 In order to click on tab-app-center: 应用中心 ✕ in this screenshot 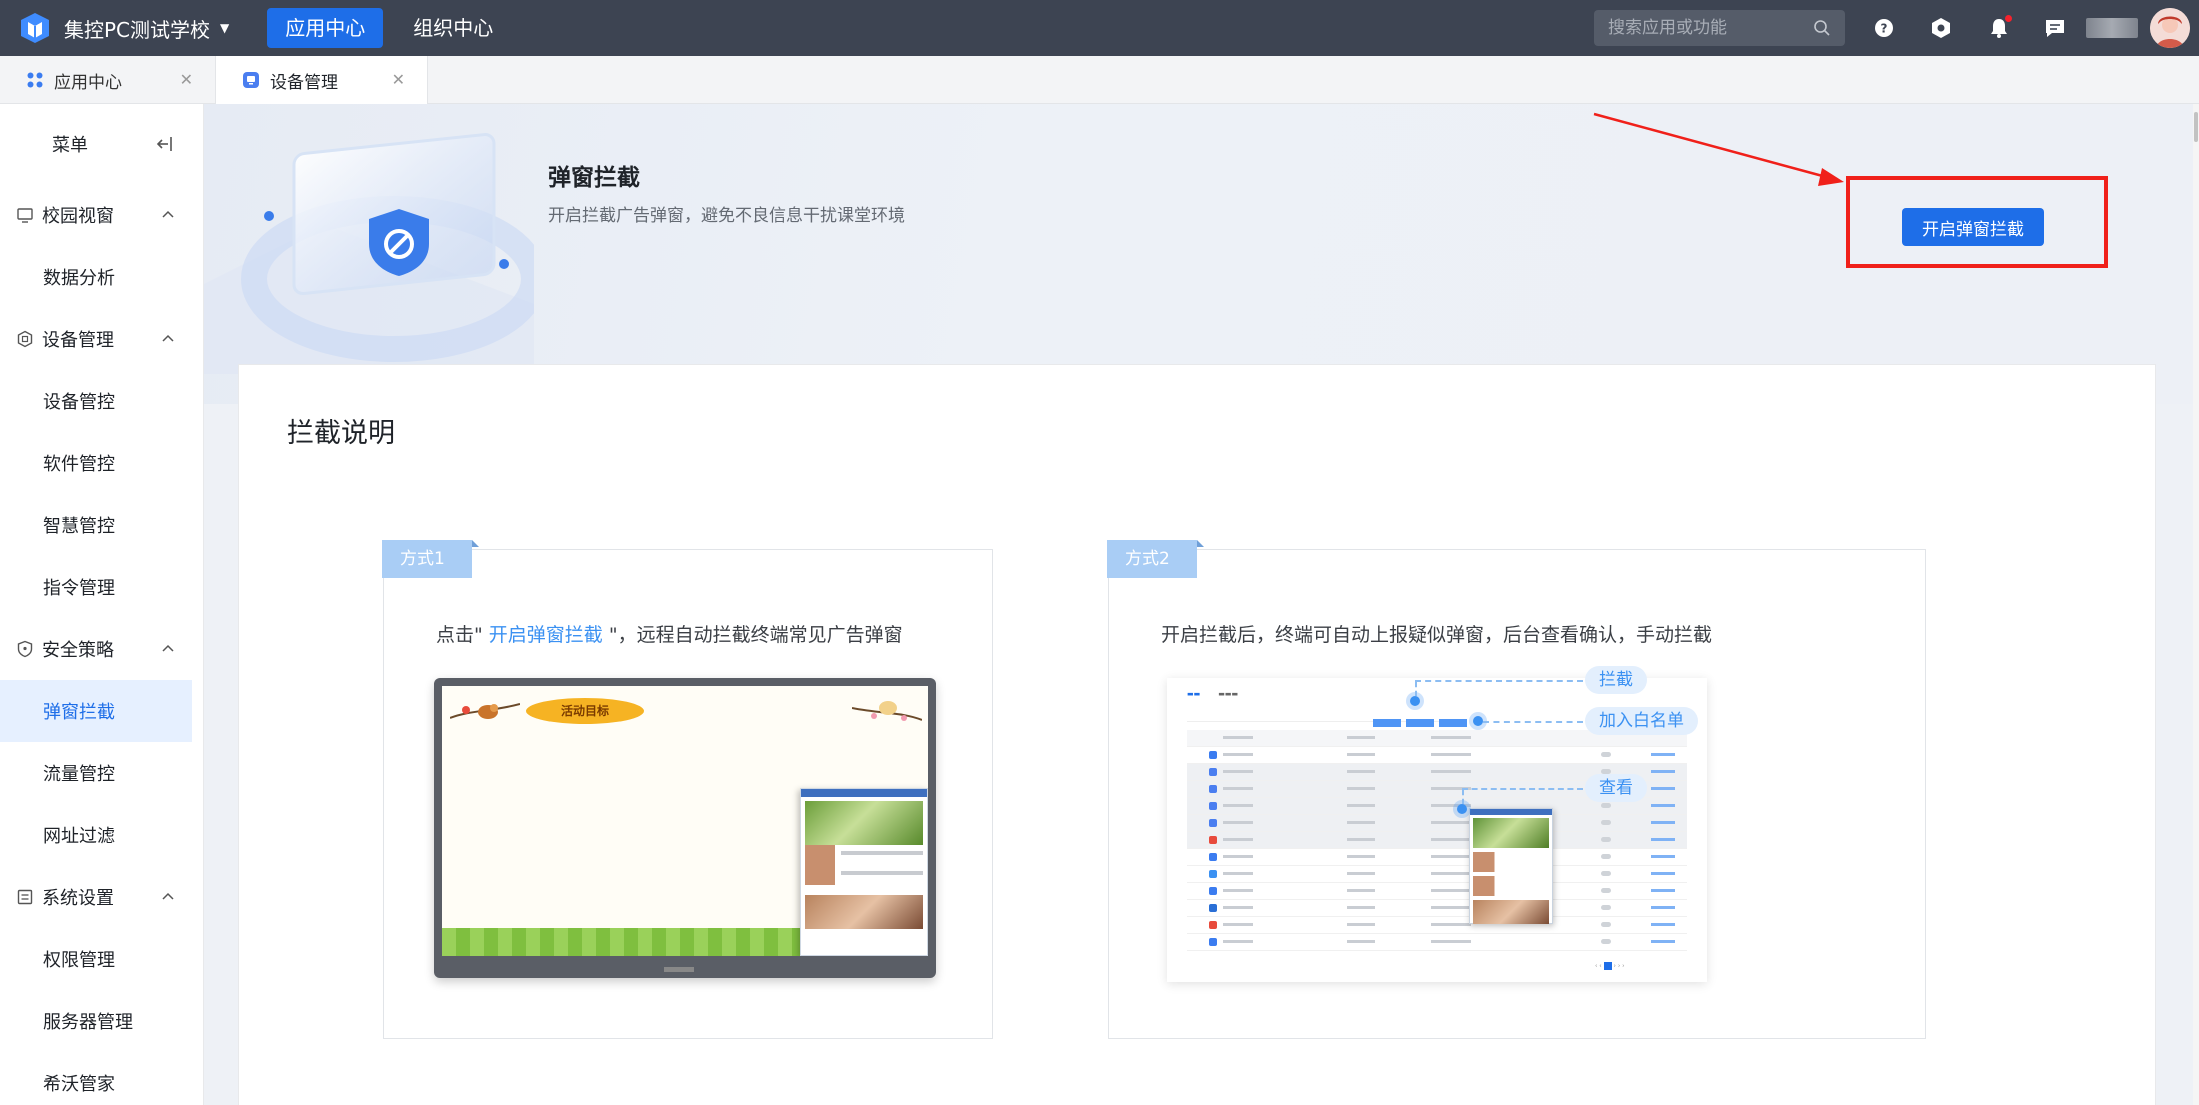, I will do `click(108, 80)`.